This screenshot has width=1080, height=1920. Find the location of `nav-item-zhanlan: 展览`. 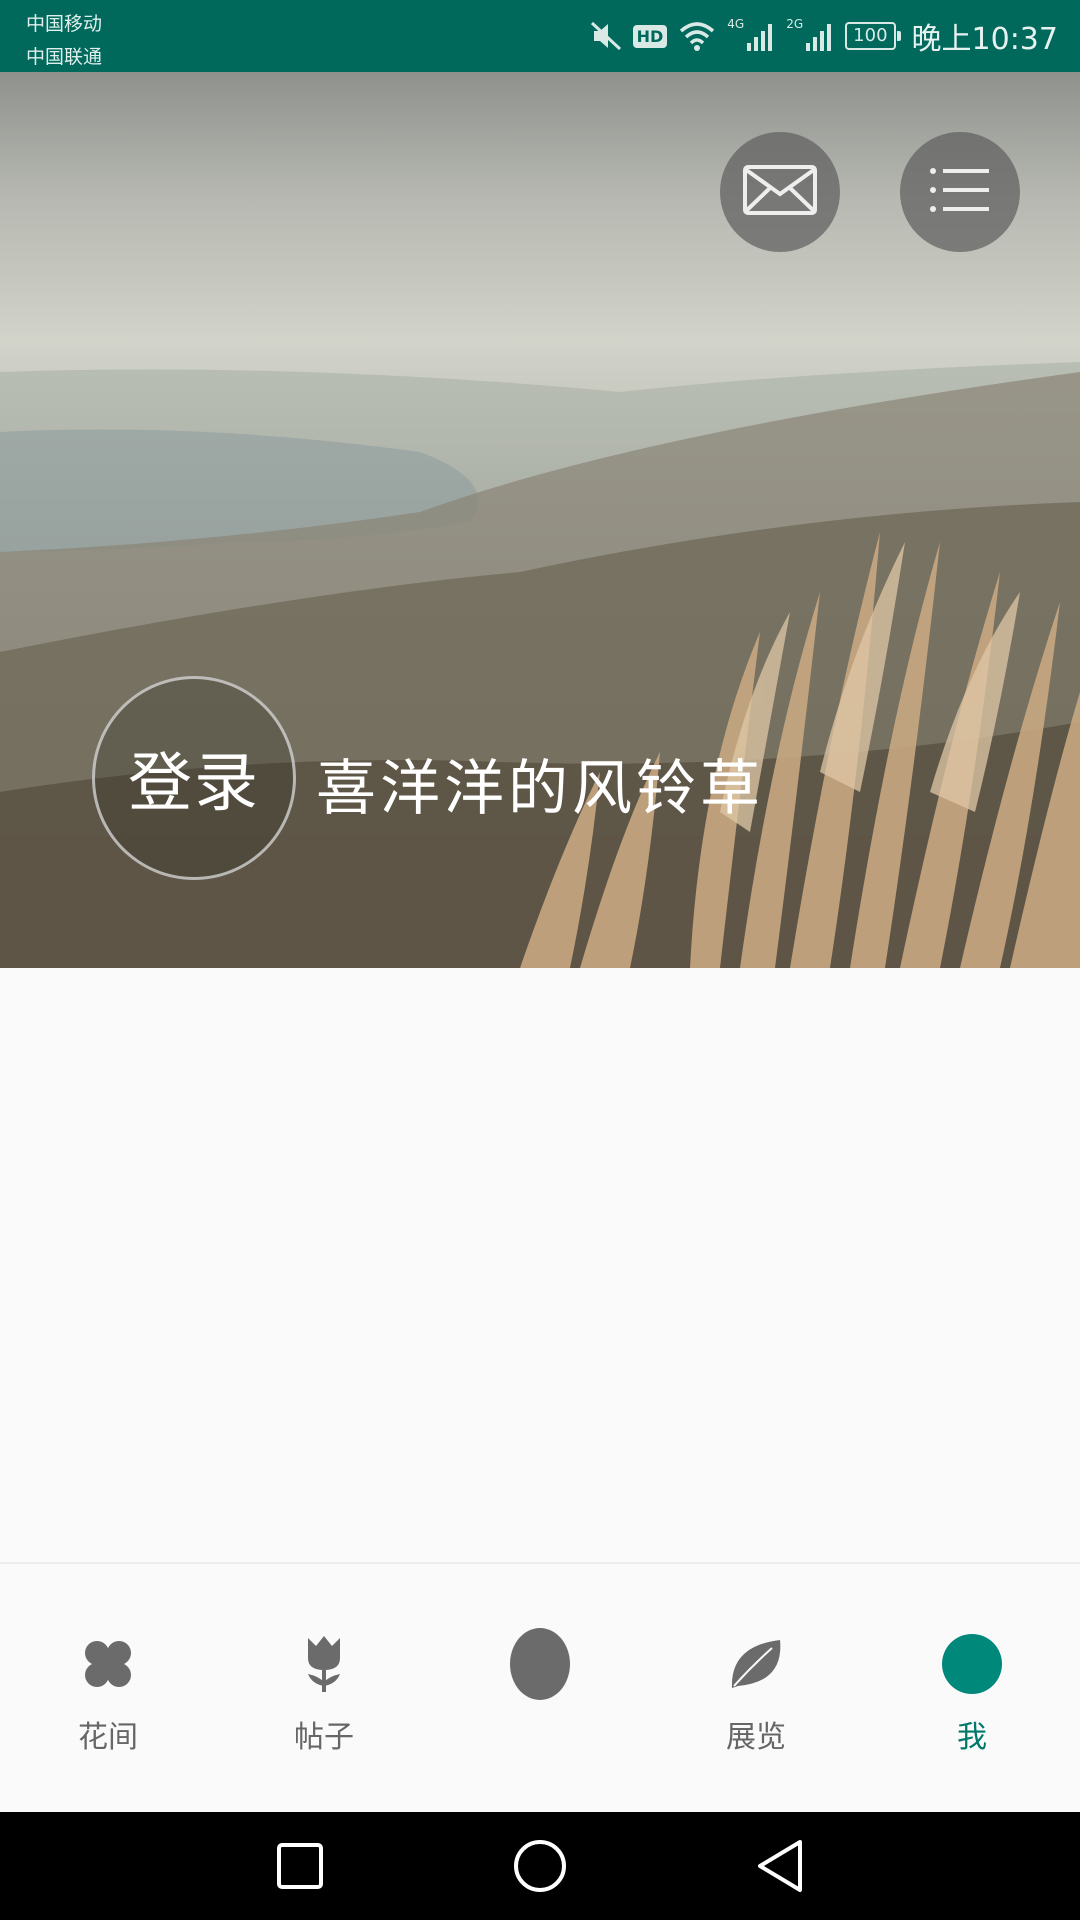

nav-item-zhanlan: 展览 is located at coordinates (756, 1688).